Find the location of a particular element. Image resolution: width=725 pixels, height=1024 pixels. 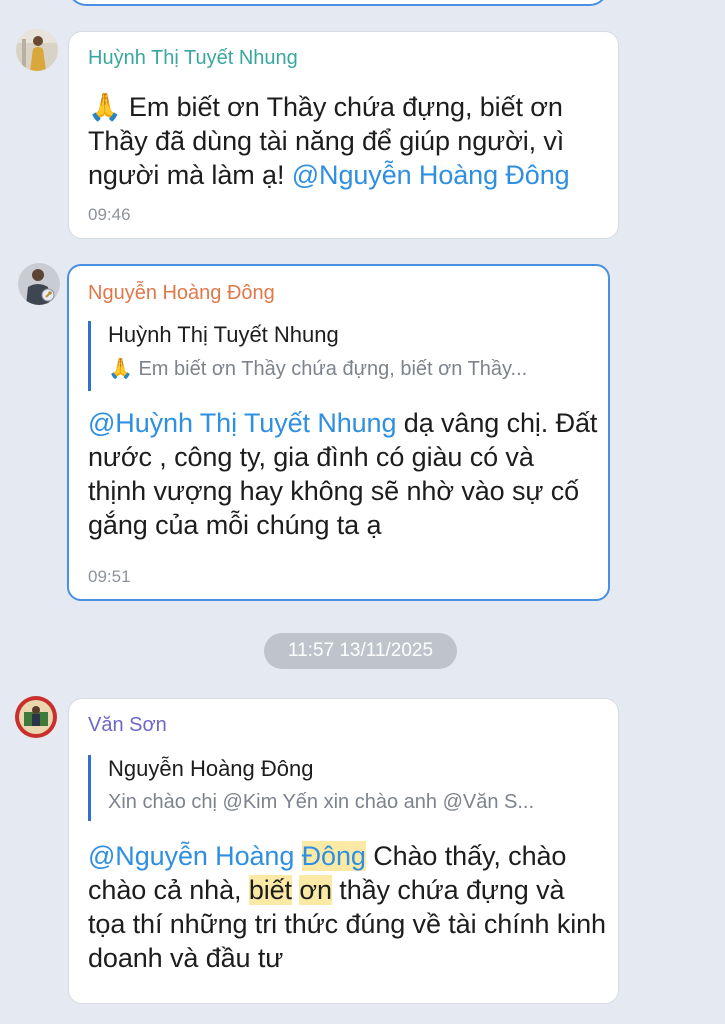

search-highlight: Đông is located at coordinates (333, 856).